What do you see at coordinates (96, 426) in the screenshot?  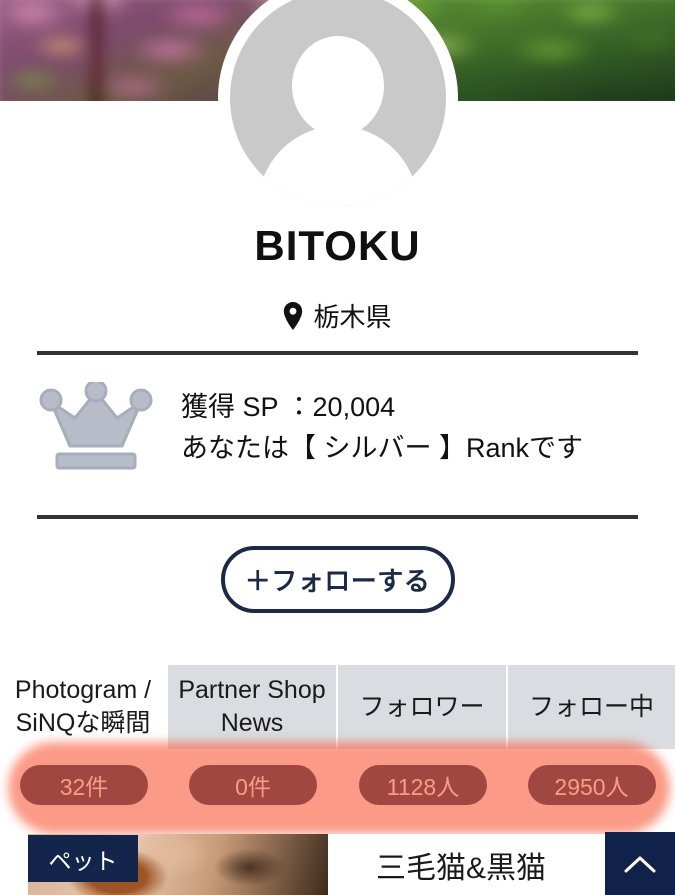 I see `crown-icon` at bounding box center [96, 426].